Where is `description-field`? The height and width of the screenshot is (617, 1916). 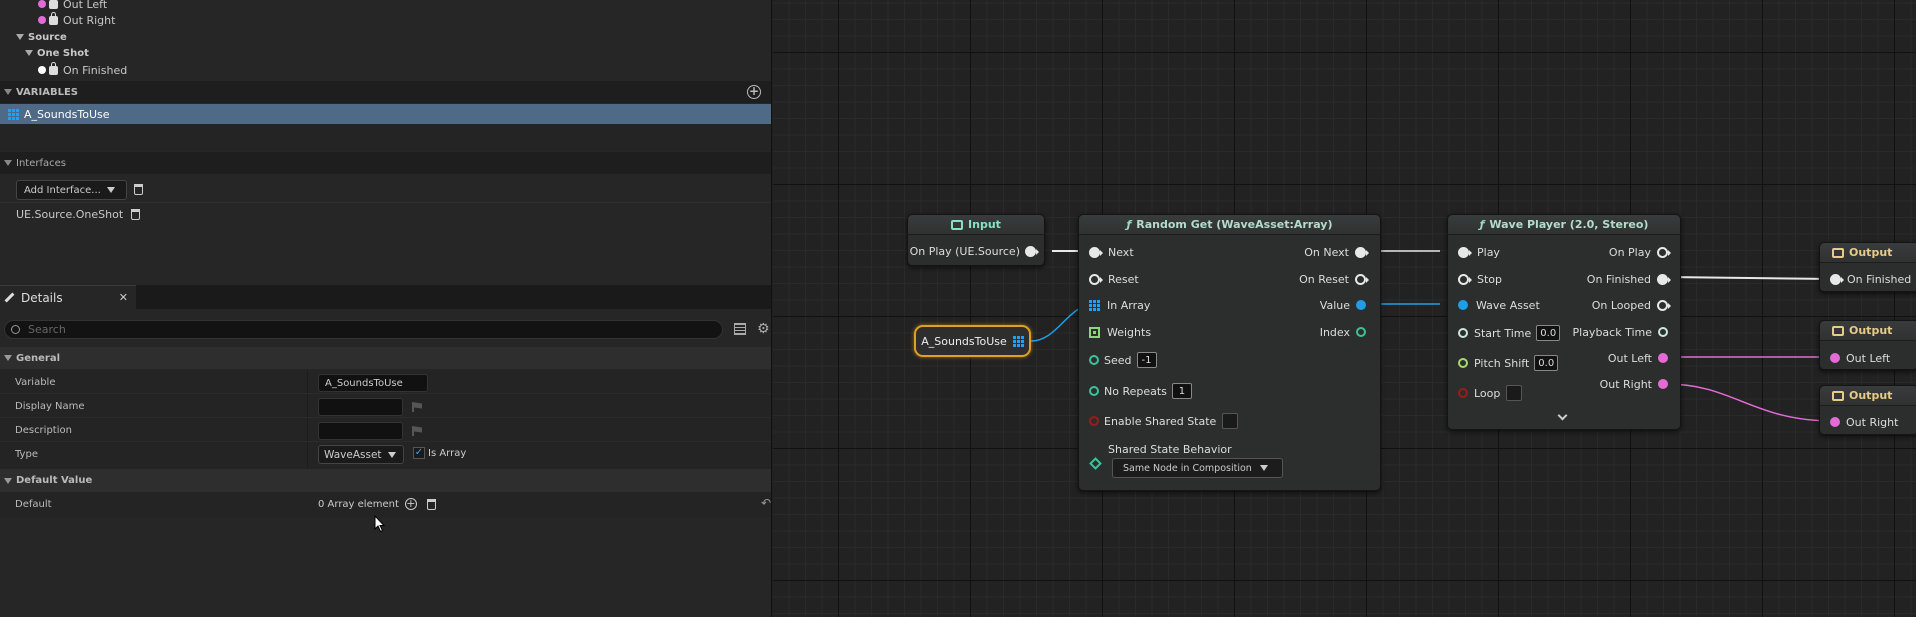
description-field is located at coordinates (360, 431).